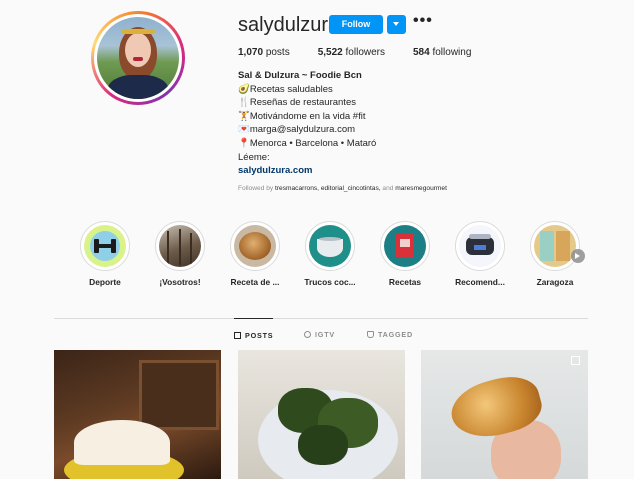  I want to click on profile-tabs: POSTS IGTV TAGGED, so click(321, 333).